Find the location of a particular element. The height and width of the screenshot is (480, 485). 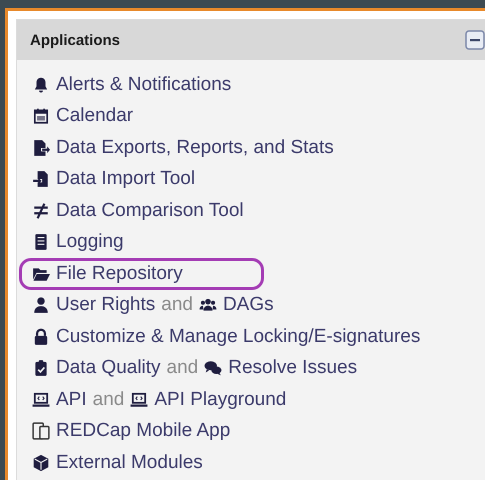

not-equal-icon is located at coordinates (41, 211).